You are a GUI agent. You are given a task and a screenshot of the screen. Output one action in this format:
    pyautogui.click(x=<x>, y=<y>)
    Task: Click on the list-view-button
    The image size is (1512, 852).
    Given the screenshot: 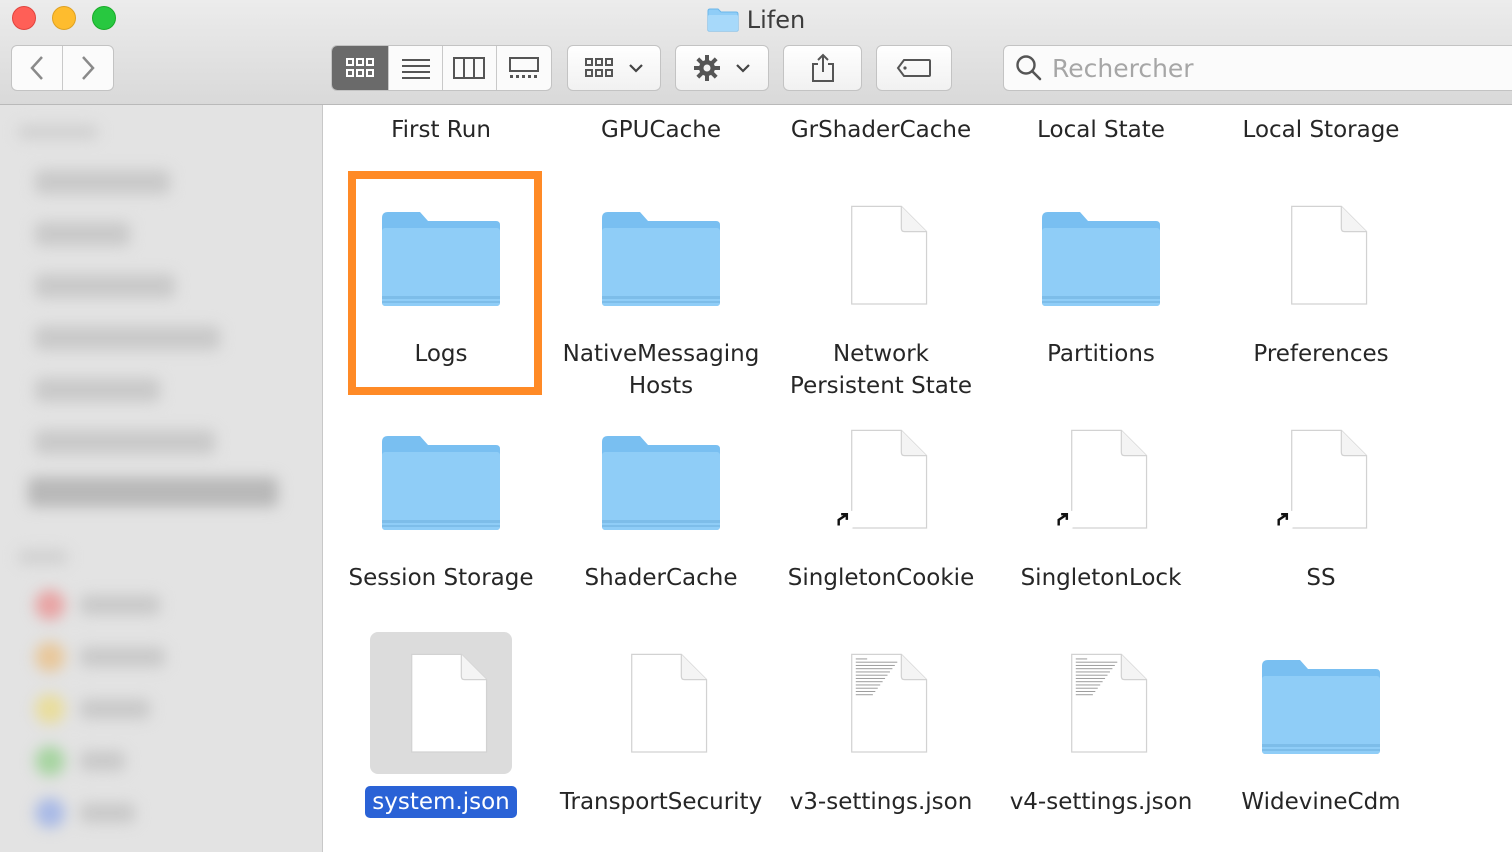 What is the action you would take?
    pyautogui.click(x=416, y=68)
    